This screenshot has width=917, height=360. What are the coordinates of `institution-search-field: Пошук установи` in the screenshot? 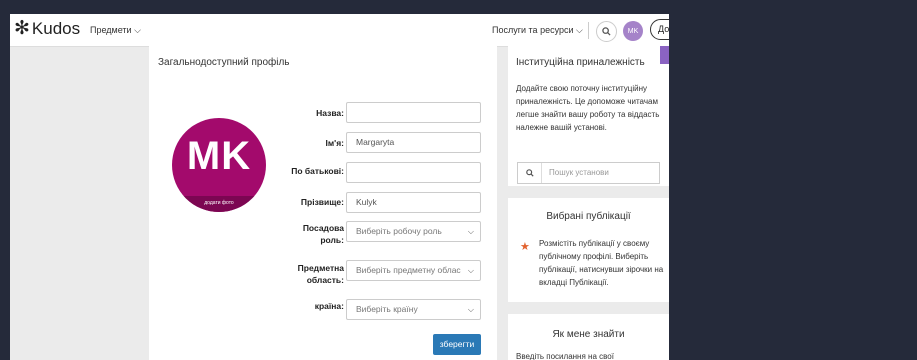 It's located at (588, 173).